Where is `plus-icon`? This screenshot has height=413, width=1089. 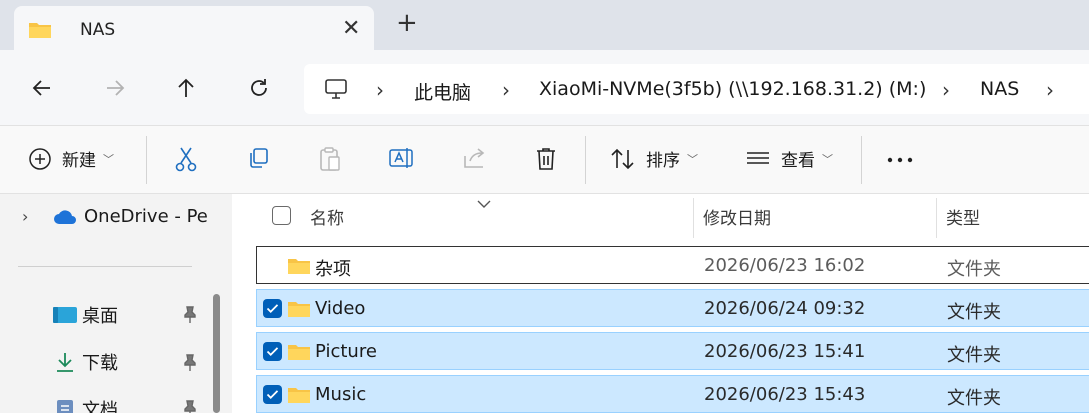
plus-icon is located at coordinates (40, 158).